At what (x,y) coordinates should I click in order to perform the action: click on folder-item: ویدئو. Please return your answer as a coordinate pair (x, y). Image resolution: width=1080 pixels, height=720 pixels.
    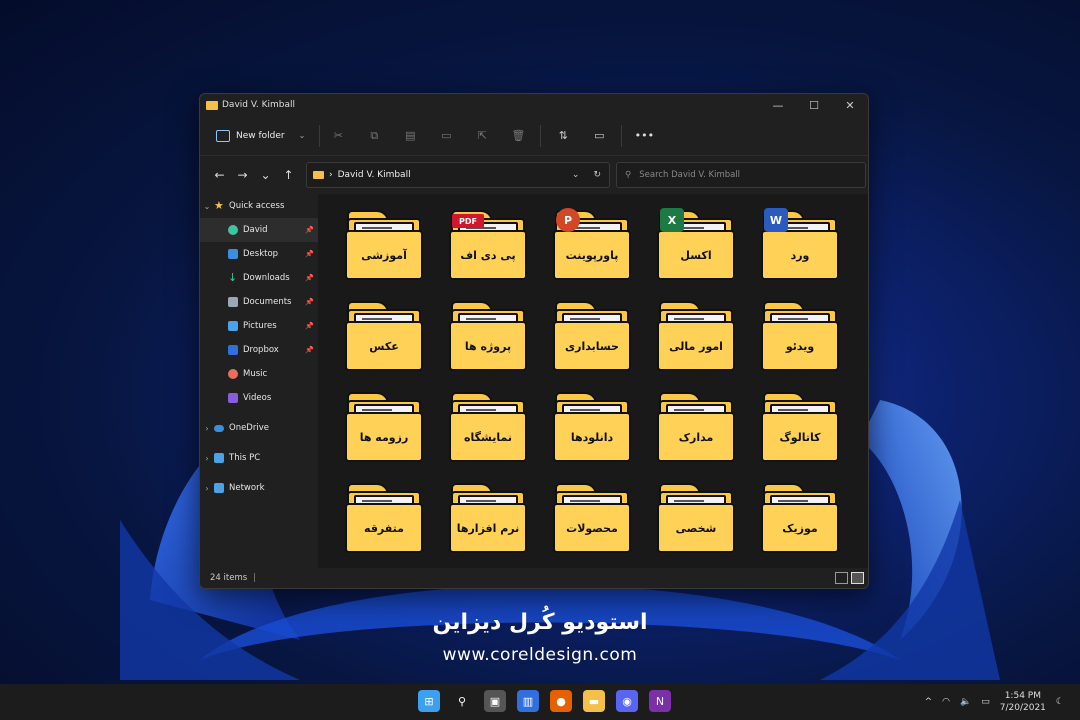
    Looking at the image, I should click on (812, 344).